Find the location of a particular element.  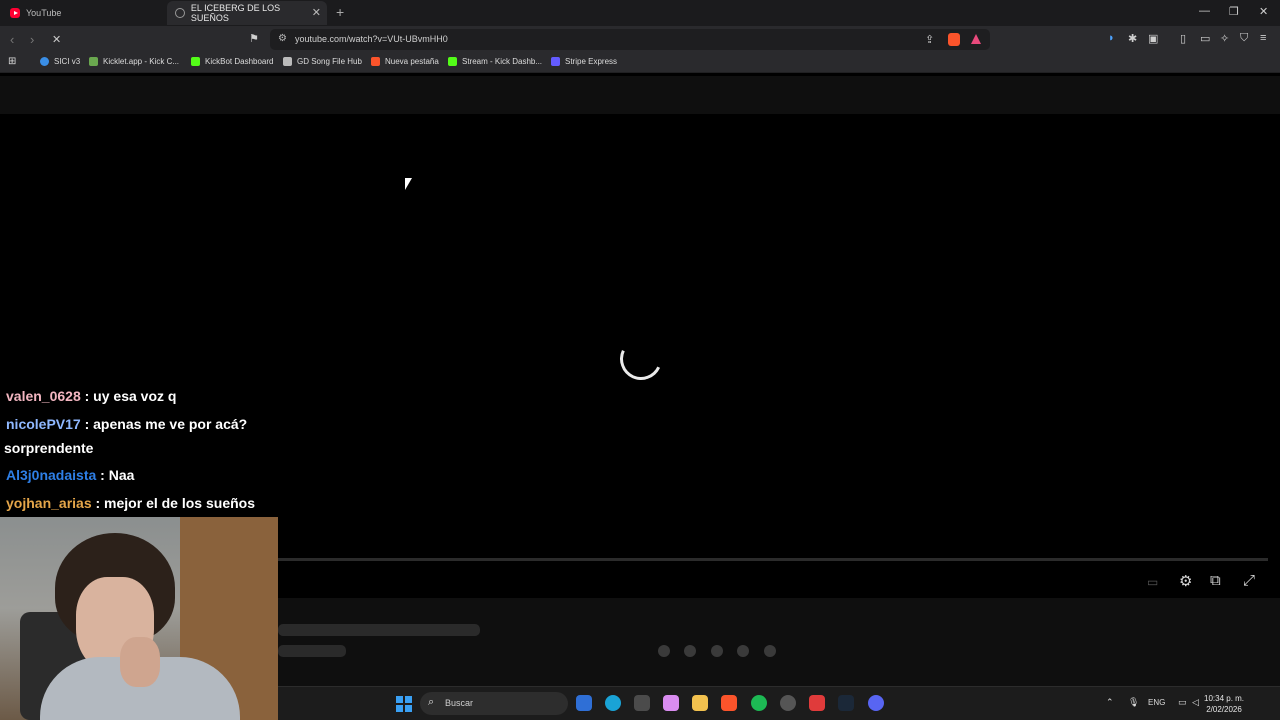

obs-app-icon is located at coordinates (788, 703).